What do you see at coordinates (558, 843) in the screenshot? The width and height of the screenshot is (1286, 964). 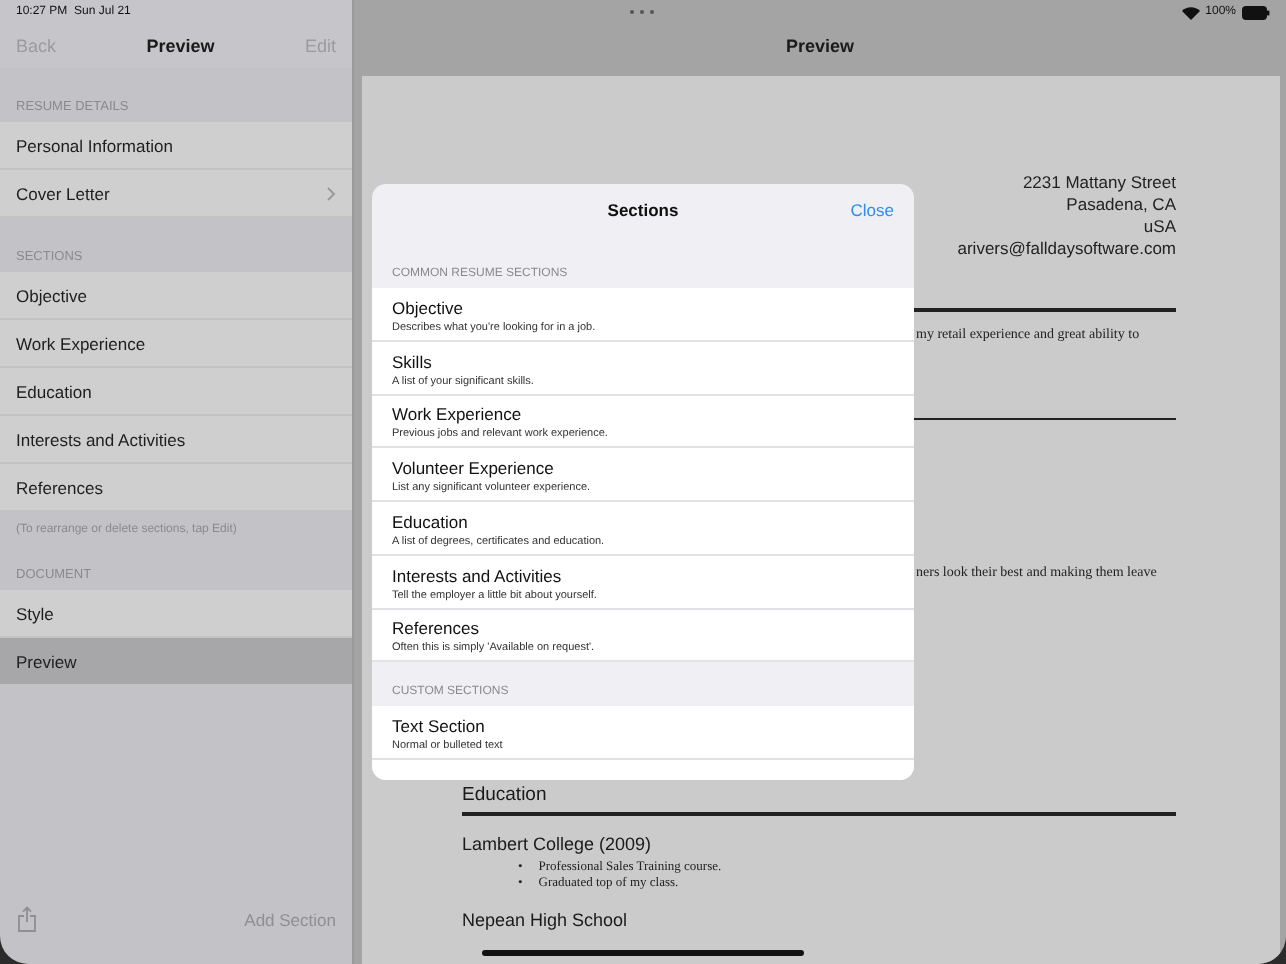 I see `school-name: Lambert College (2009)` at bounding box center [558, 843].